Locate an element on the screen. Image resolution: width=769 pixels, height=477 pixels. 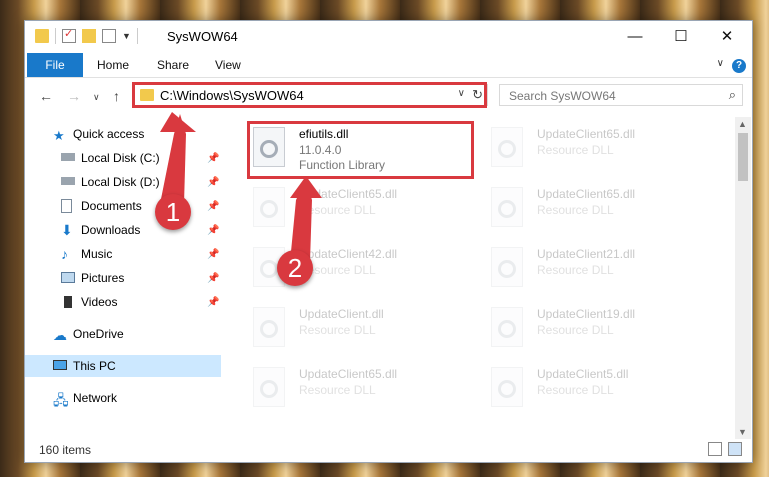
step-1-callout: 1 is located at coordinates (173, 212).